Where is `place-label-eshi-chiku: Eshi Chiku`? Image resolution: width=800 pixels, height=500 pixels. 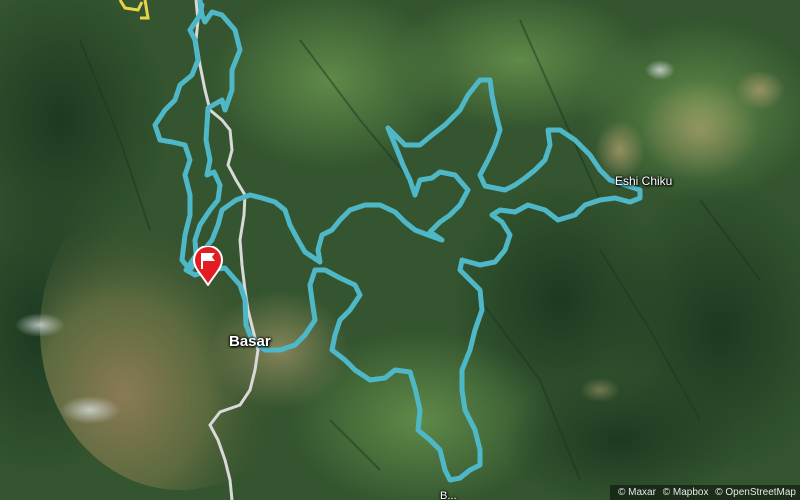 place-label-eshi-chiku: Eshi Chiku is located at coordinates (644, 181).